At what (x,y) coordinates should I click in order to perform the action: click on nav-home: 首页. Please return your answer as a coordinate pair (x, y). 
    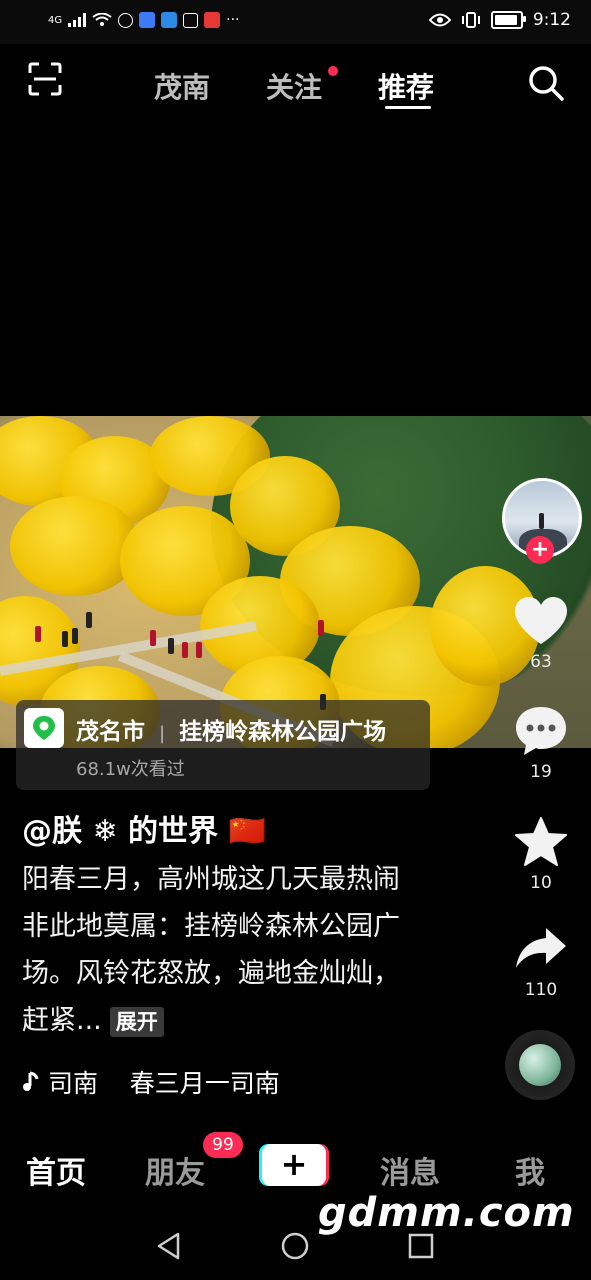
    Looking at the image, I should click on (56, 1170).